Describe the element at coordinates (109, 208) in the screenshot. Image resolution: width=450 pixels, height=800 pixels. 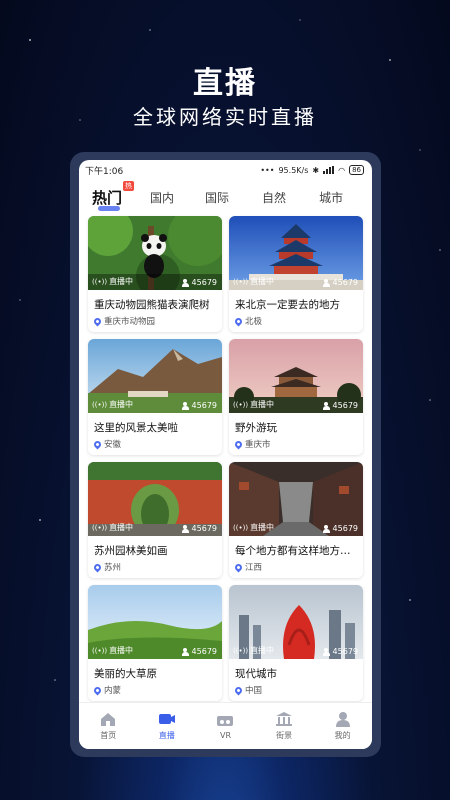
I see `active-tab-indicator` at that location.